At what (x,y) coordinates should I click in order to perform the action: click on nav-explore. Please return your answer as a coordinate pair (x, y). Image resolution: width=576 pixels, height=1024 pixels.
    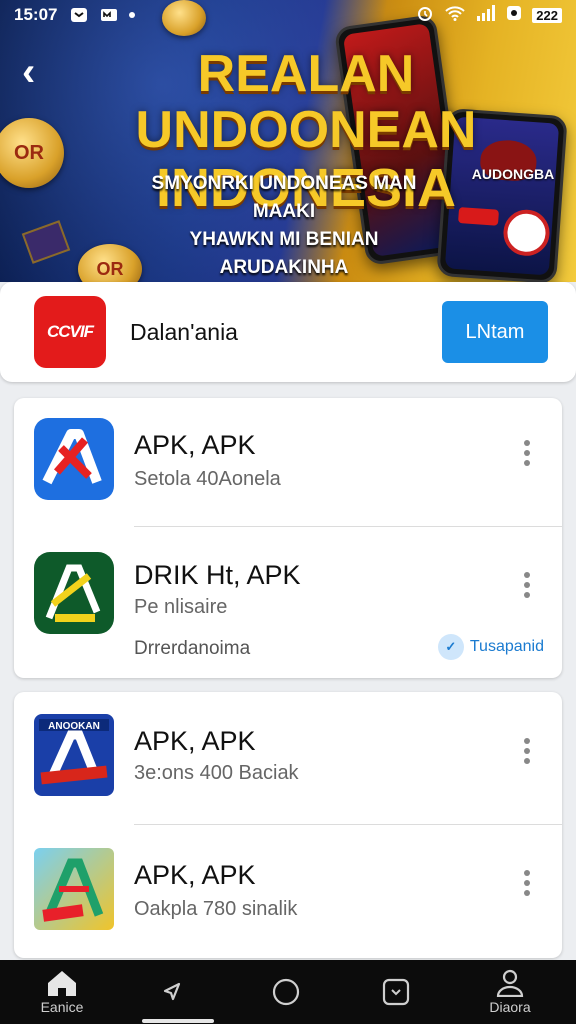
    Looking at the image, I should click on (172, 992).